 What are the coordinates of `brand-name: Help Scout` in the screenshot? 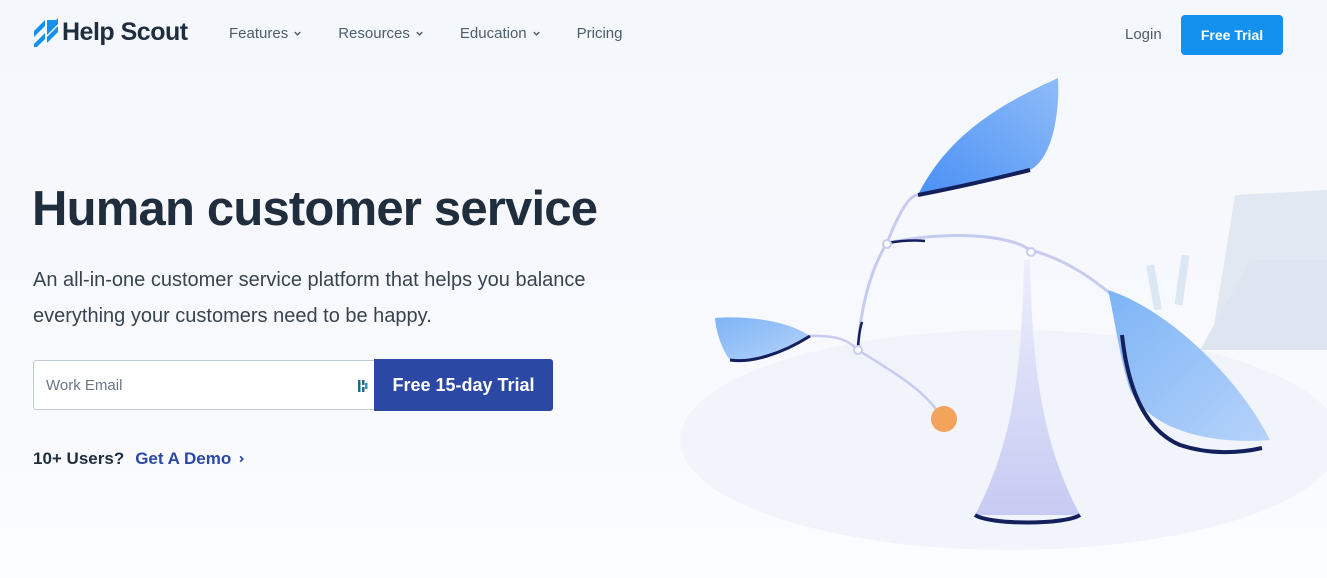 It's located at (125, 31).